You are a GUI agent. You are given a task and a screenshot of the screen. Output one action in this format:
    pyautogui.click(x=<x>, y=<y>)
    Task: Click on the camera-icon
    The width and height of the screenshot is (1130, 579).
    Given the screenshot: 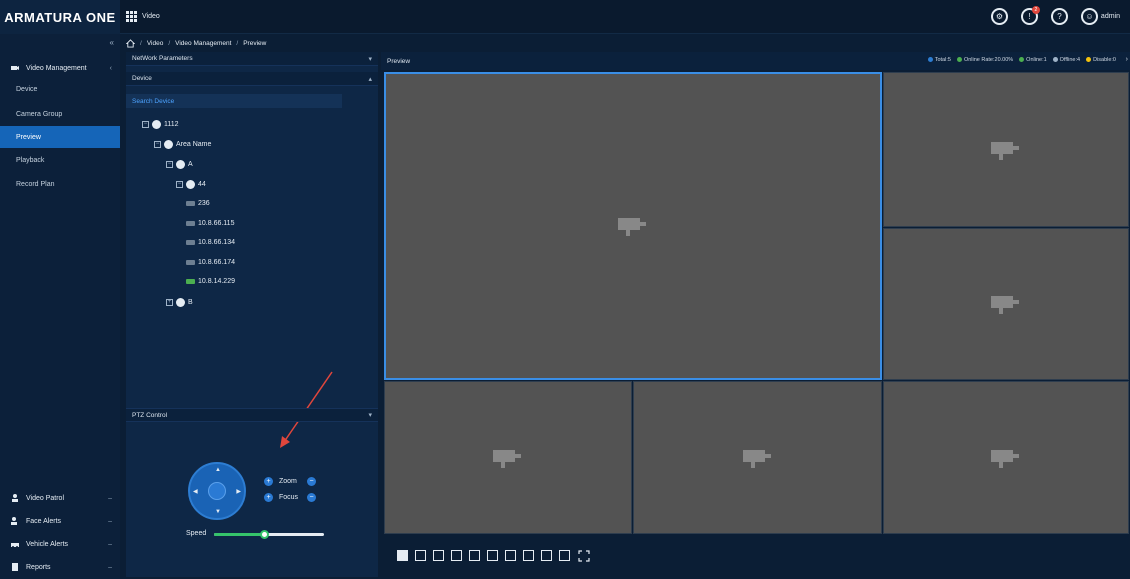 What is the action you would take?
    pyautogui.click(x=190, y=223)
    